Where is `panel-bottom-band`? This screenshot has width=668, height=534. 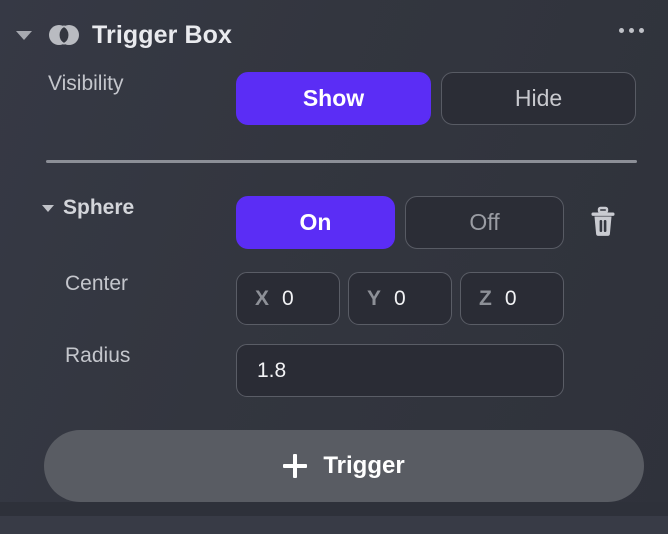
panel-bottom-band is located at coordinates (334, 525).